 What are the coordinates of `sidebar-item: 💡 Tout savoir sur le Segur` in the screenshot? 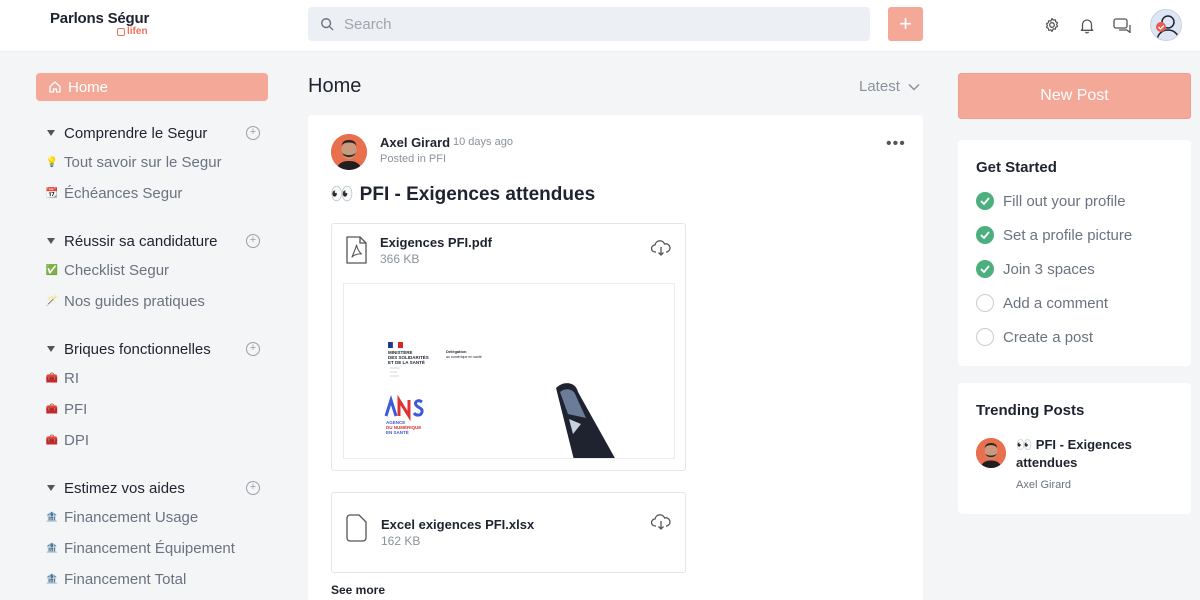 It's located at (152, 162).